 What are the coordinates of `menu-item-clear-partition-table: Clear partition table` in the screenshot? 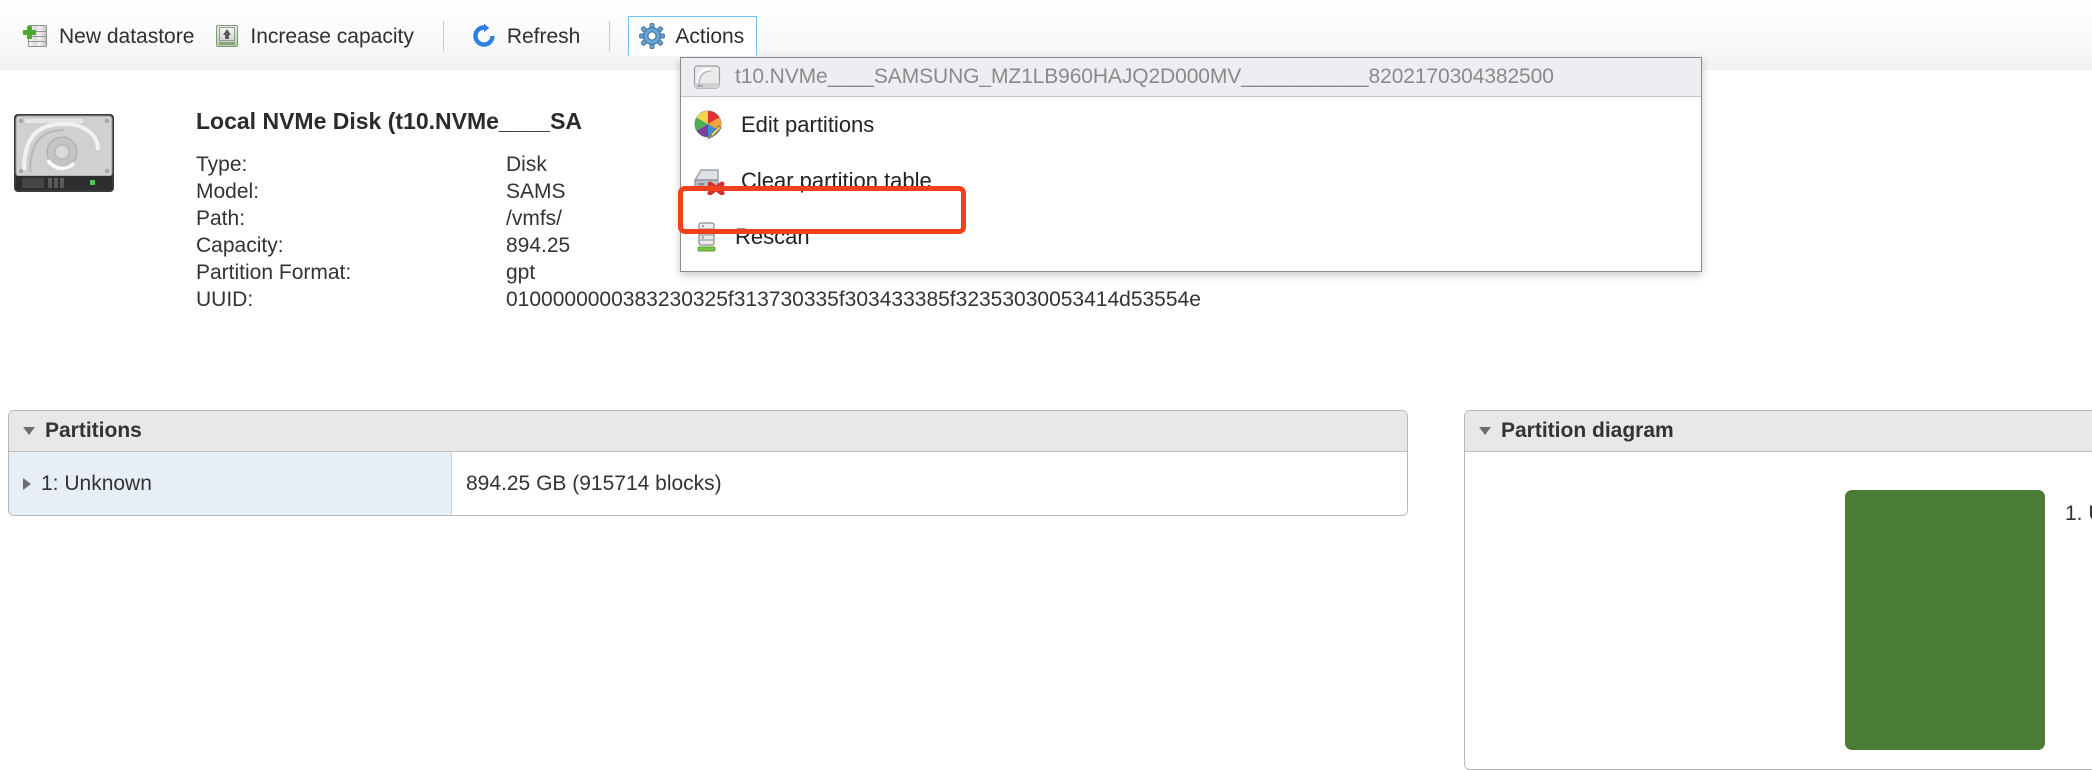 It's located at (1191, 181).